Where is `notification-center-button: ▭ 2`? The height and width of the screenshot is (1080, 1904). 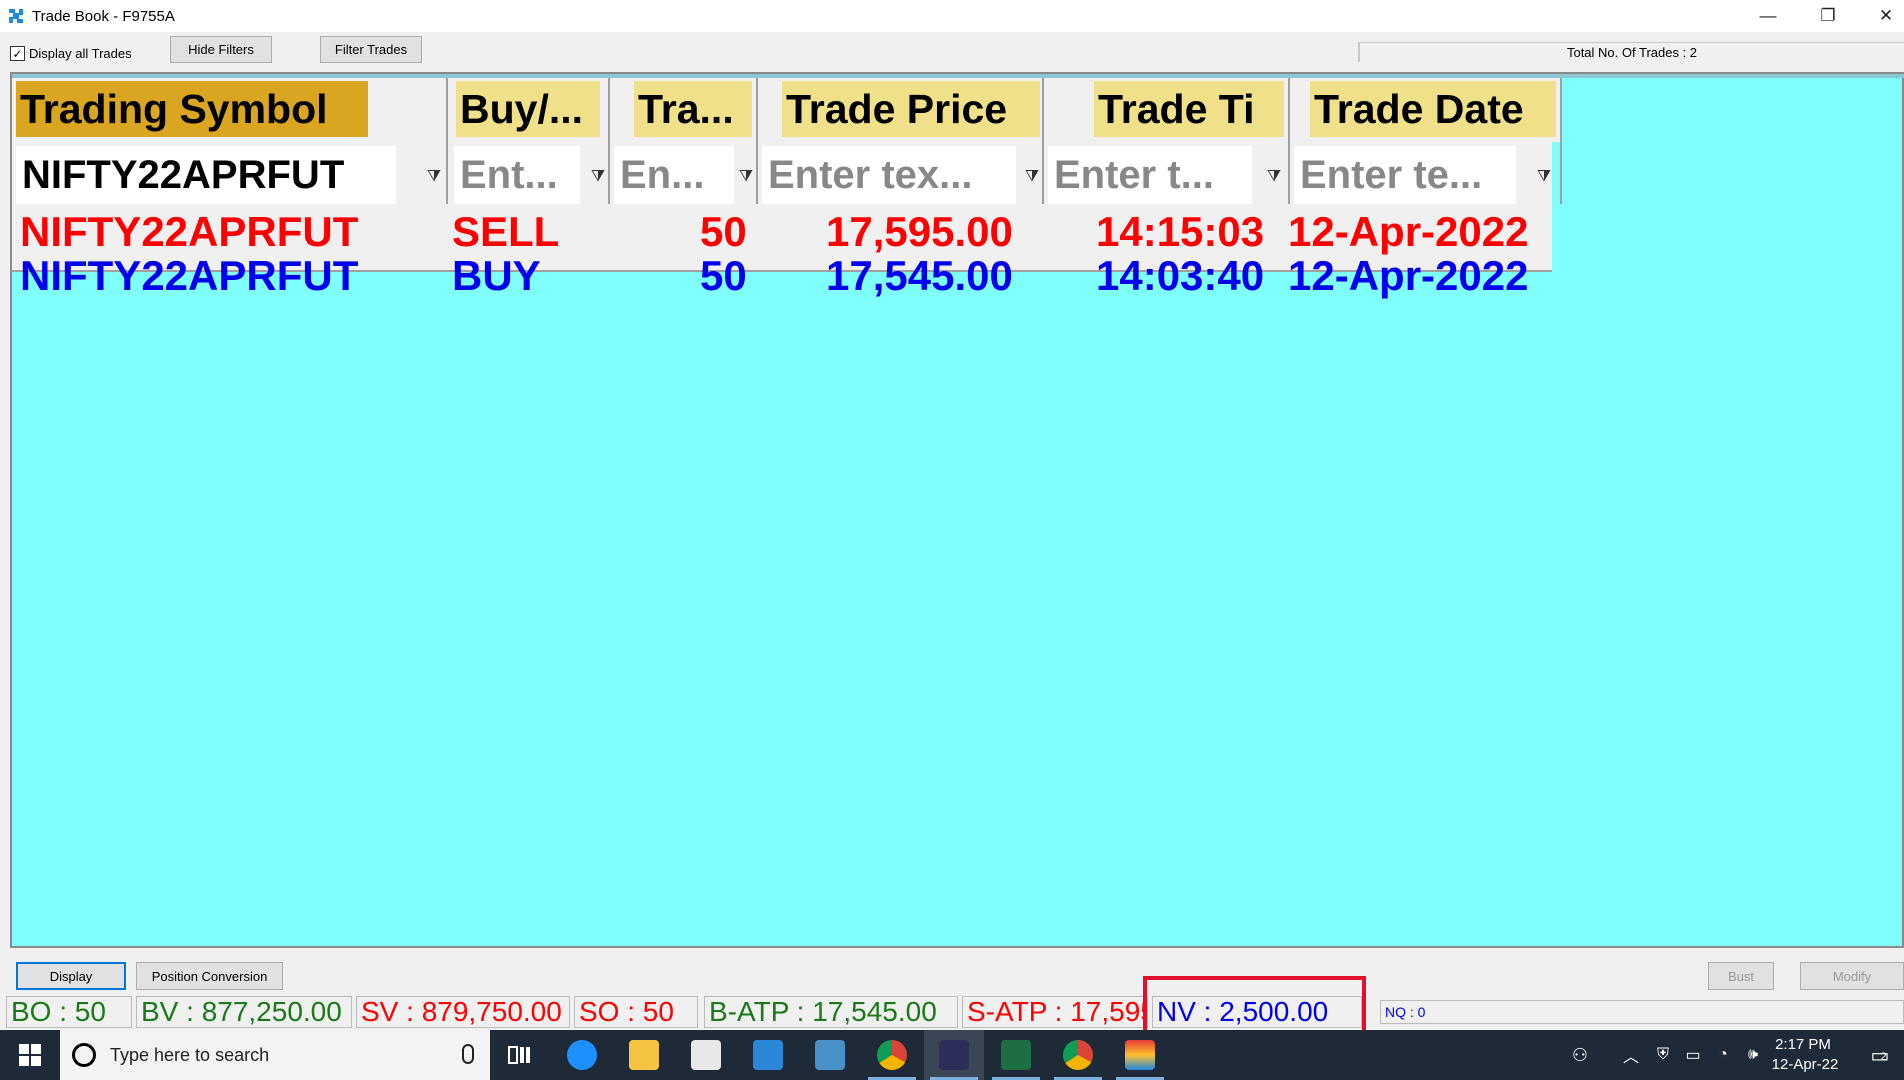
notification-center-button: ▭ 2 is located at coordinates (1880, 1055).